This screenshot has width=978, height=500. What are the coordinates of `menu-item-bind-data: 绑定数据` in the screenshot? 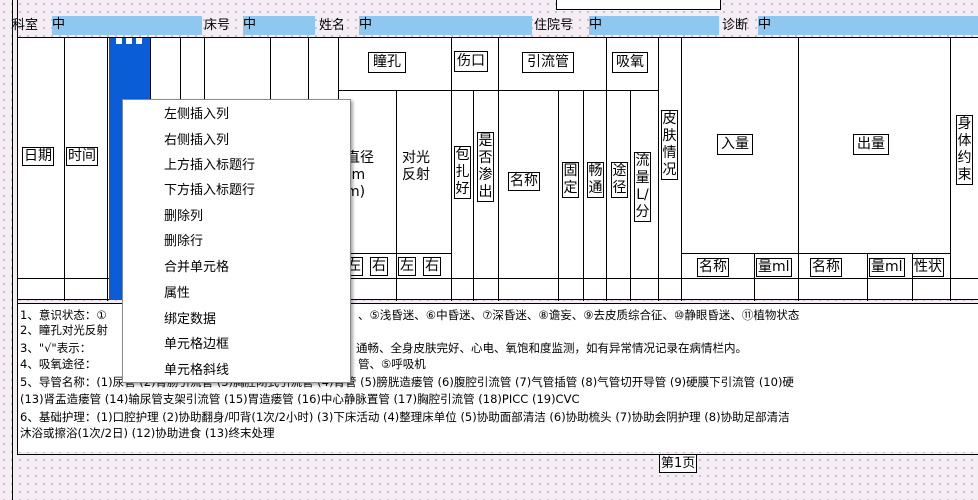 It's located at (190, 320).